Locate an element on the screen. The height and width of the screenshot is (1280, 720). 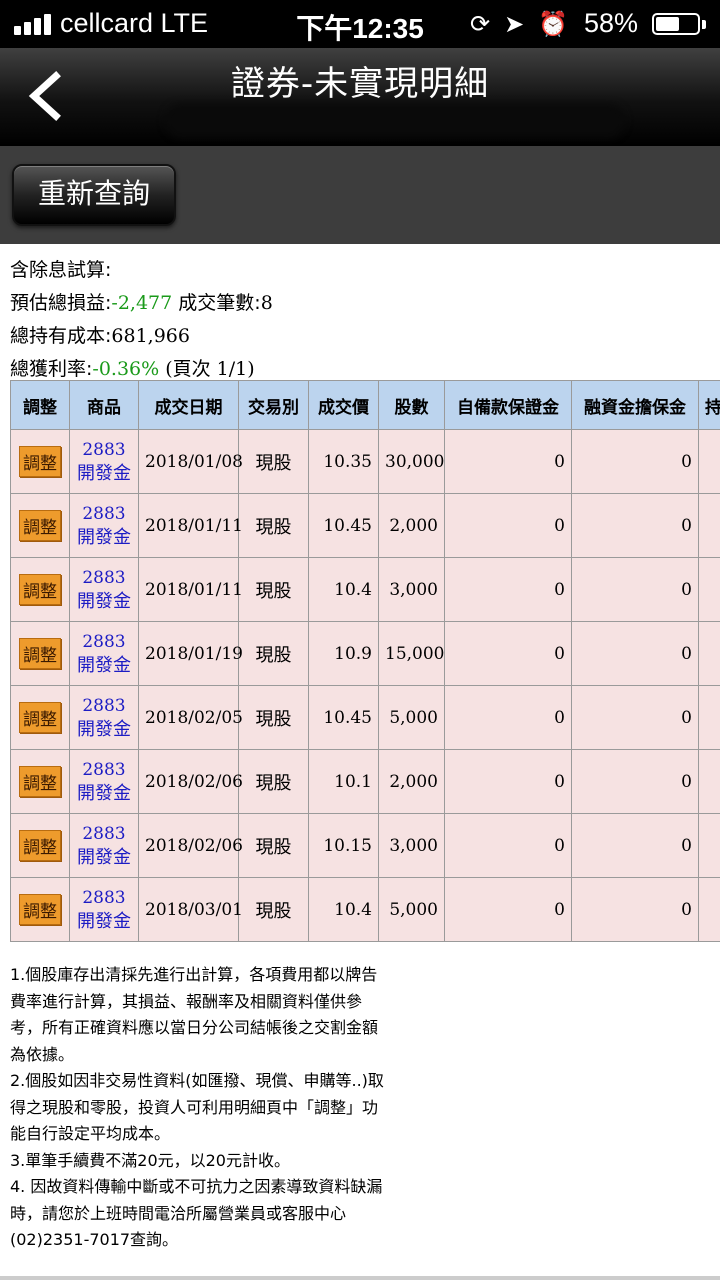
header-holding: 持 is located at coordinates (709, 405).